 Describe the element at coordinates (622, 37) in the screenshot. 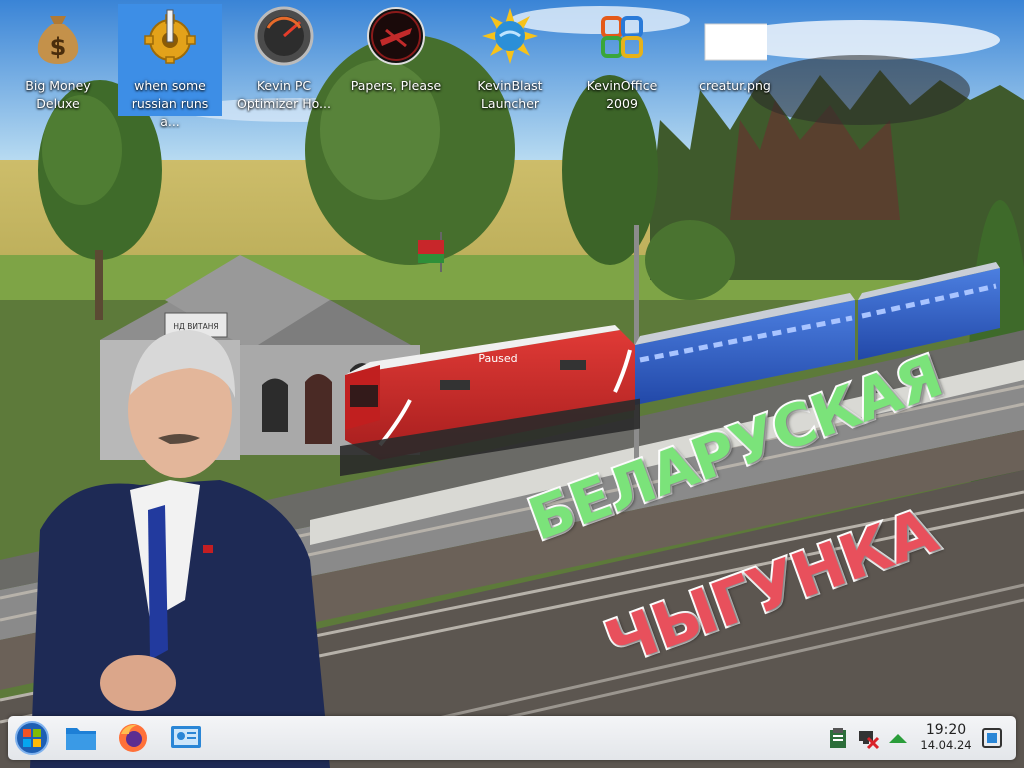

I see `office-icon` at that location.